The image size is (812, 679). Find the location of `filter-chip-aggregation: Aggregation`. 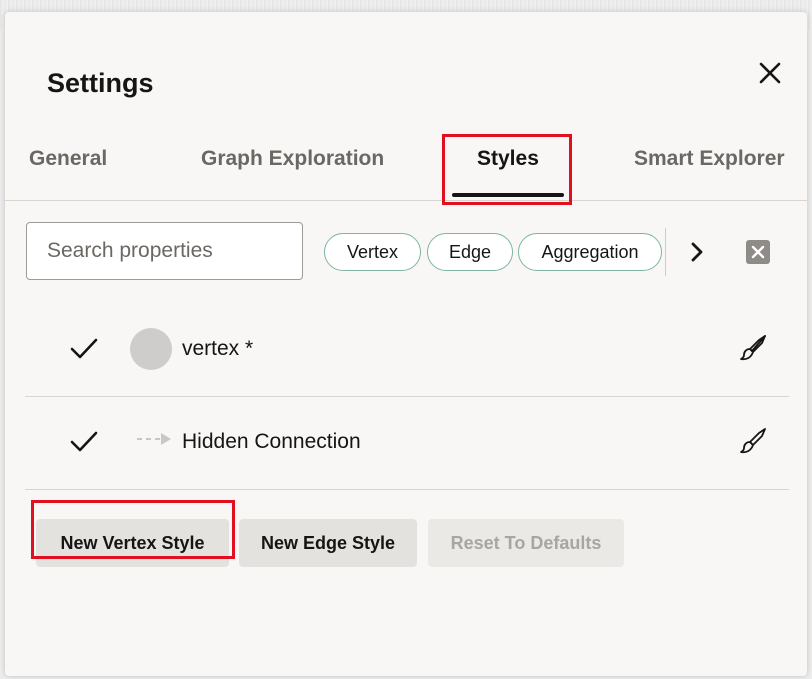

filter-chip-aggregation: Aggregation is located at coordinates (590, 252).